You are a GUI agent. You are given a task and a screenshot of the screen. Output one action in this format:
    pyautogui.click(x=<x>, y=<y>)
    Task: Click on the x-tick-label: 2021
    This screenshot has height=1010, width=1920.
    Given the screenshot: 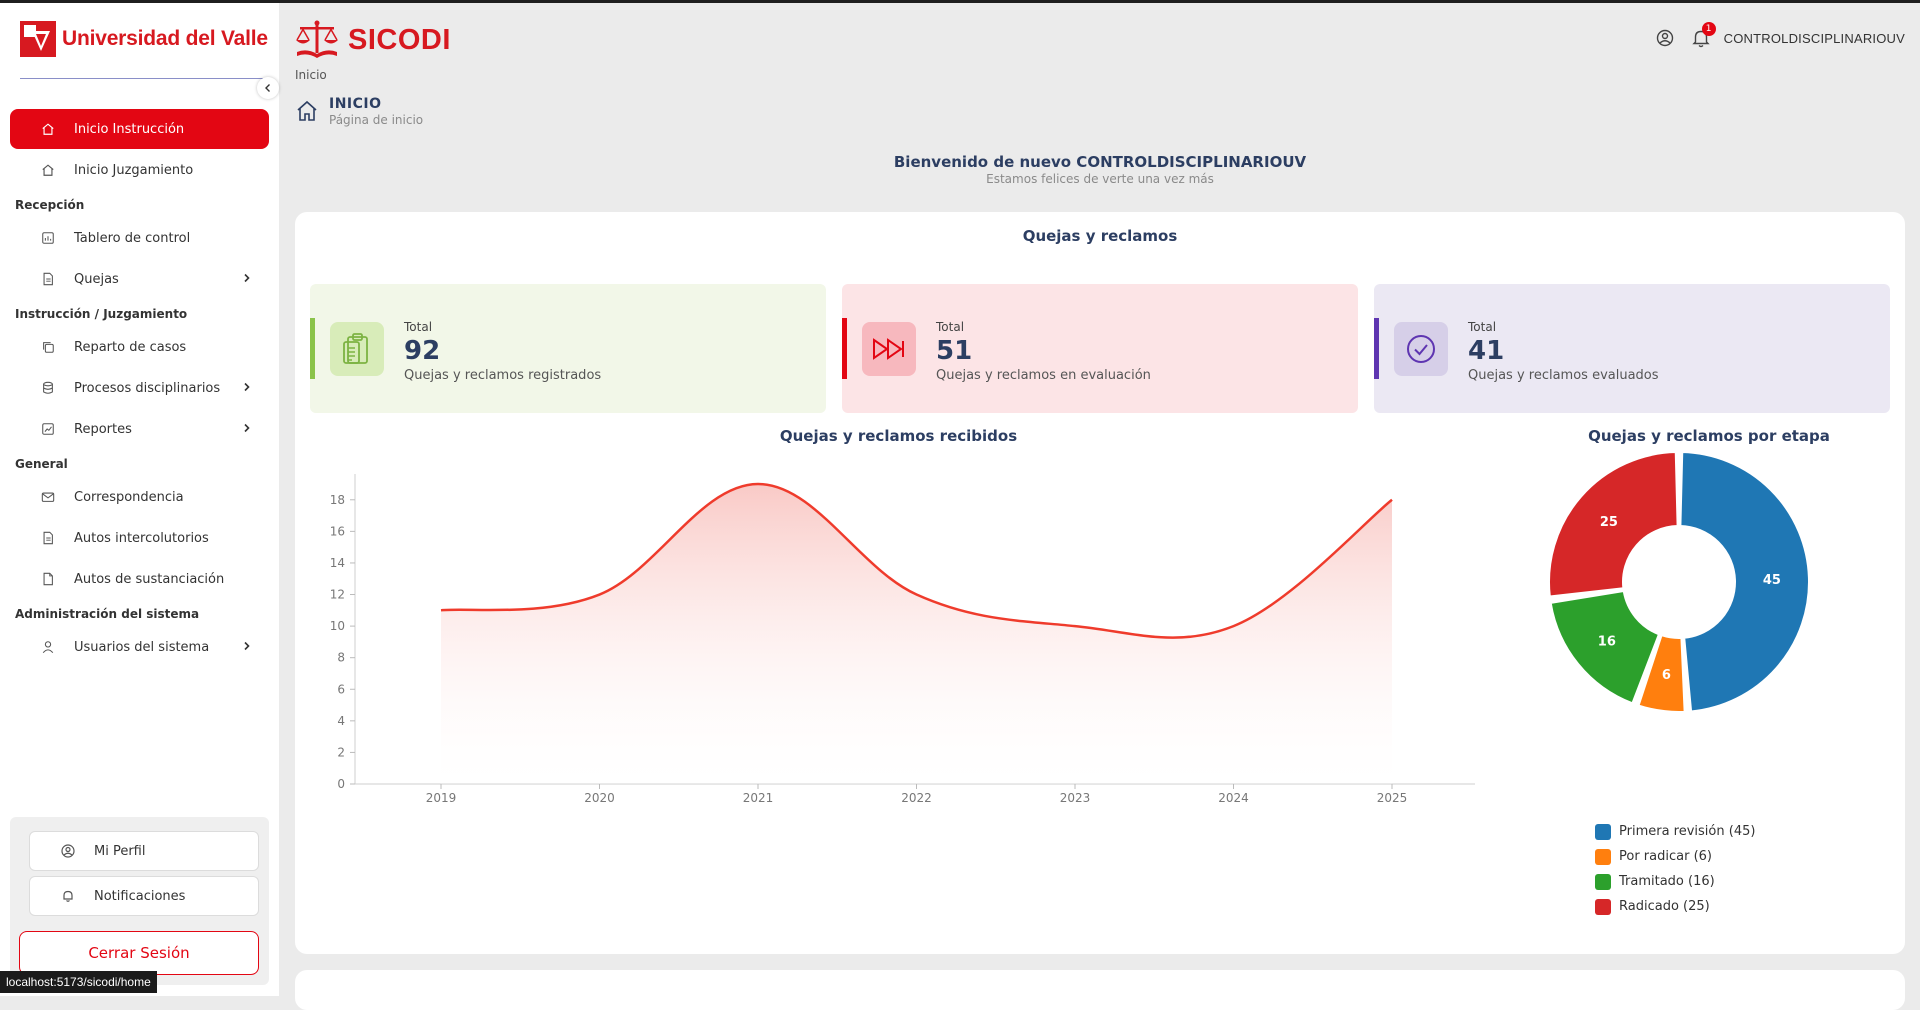 What is the action you would take?
    pyautogui.click(x=758, y=798)
    